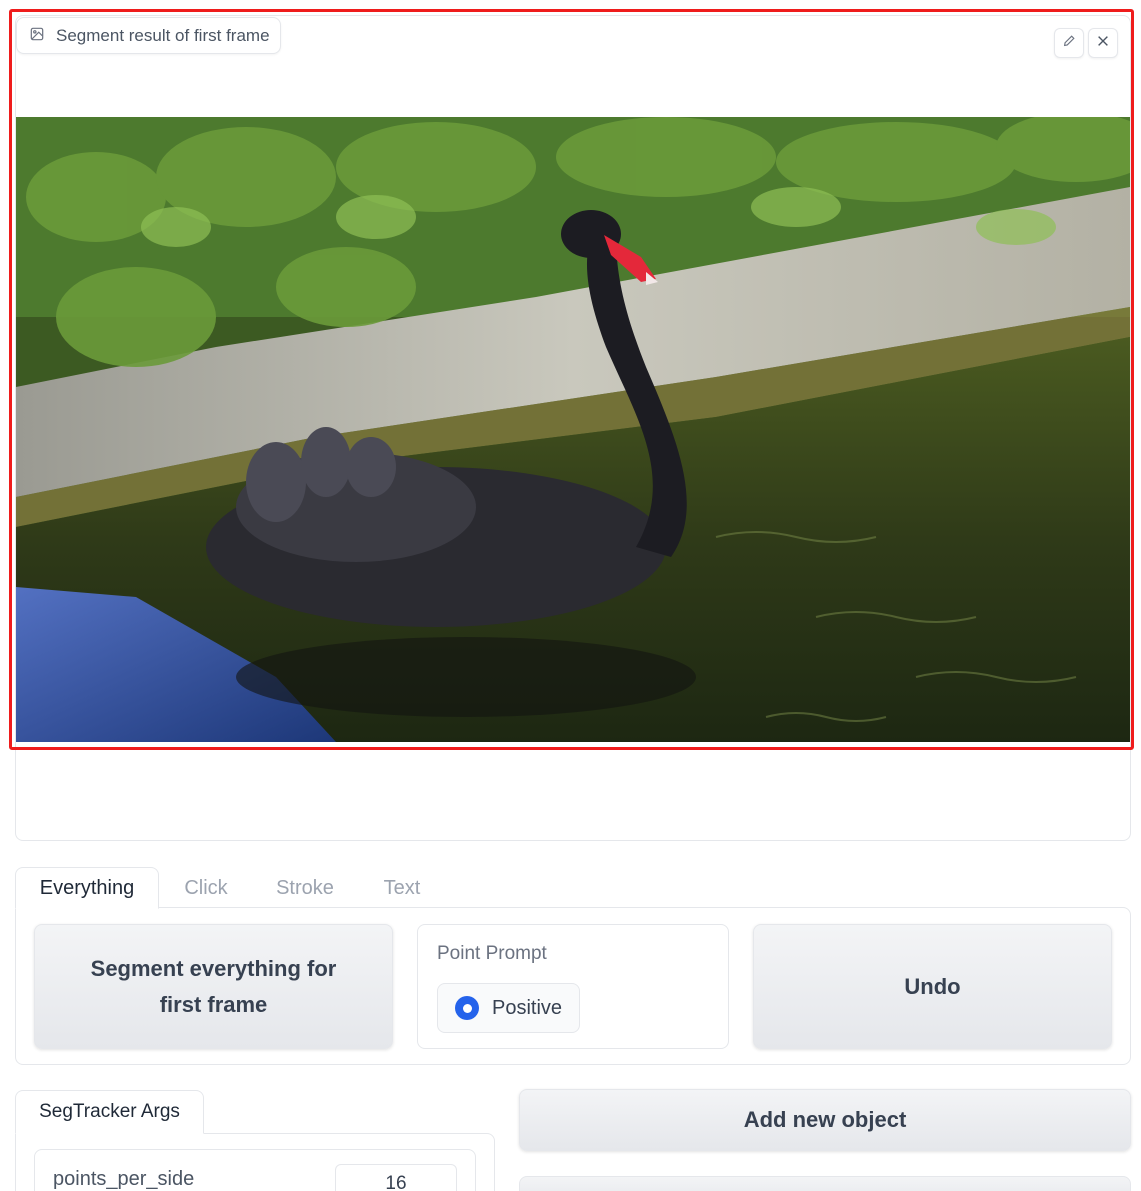 The height and width of the screenshot is (1191, 1141). What do you see at coordinates (492, 953) in the screenshot?
I see `point-prompt-title: Point Prompt` at bounding box center [492, 953].